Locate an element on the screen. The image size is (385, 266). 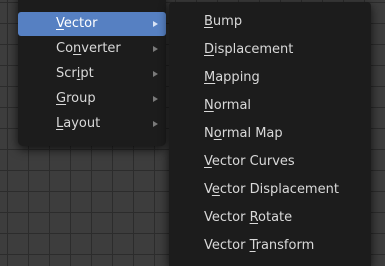
menu-item-vector-rotate: Vector Rotate is located at coordinates (270, 218).